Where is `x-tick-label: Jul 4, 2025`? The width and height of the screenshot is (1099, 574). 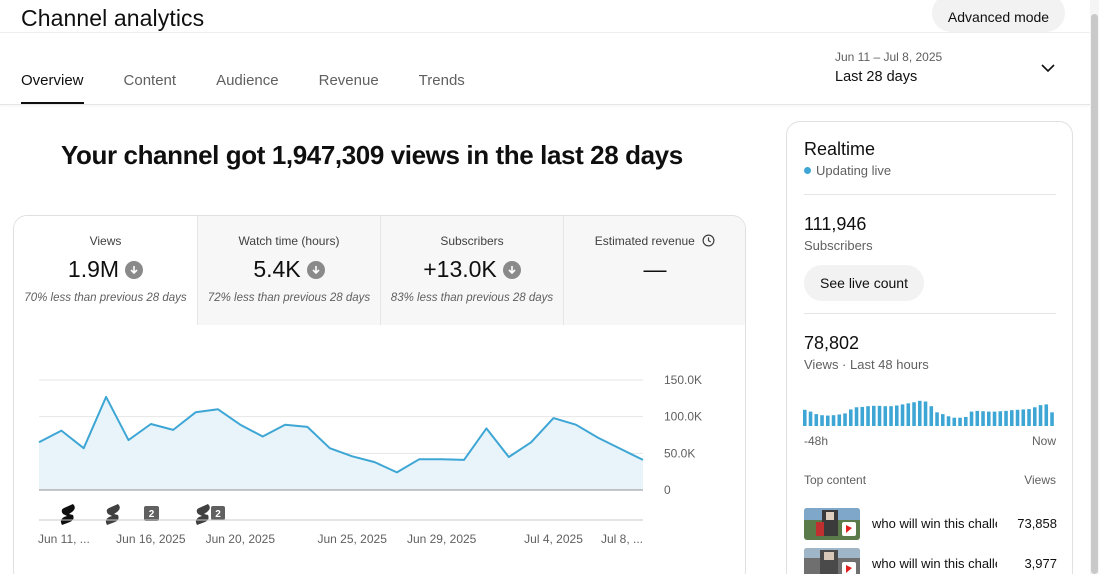
x-tick-label: Jul 4, 2025 is located at coordinates (553, 539).